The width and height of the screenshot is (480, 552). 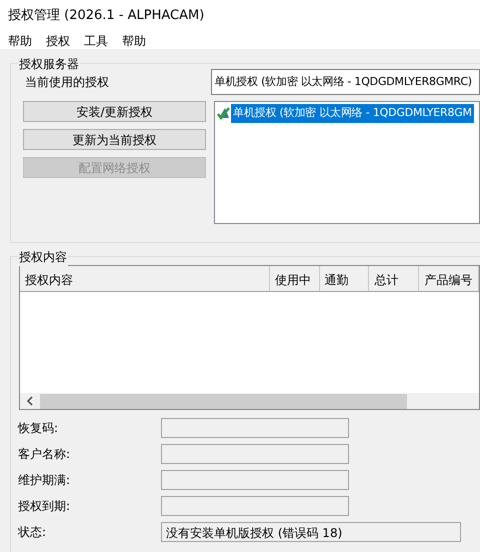 I want to click on column-header: 总计, so click(x=394, y=278).